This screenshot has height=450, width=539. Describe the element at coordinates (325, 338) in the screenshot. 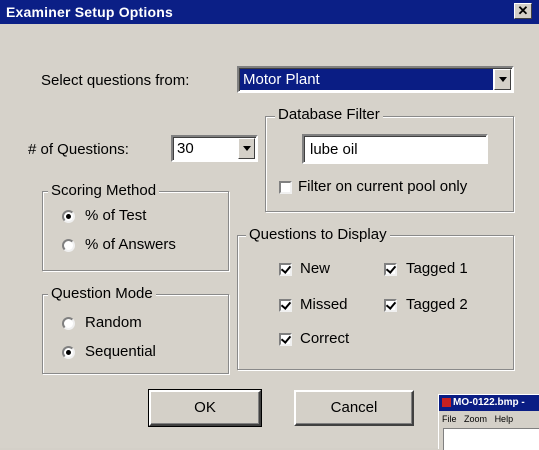

I see `checkbox-correct-label: Correct` at that location.